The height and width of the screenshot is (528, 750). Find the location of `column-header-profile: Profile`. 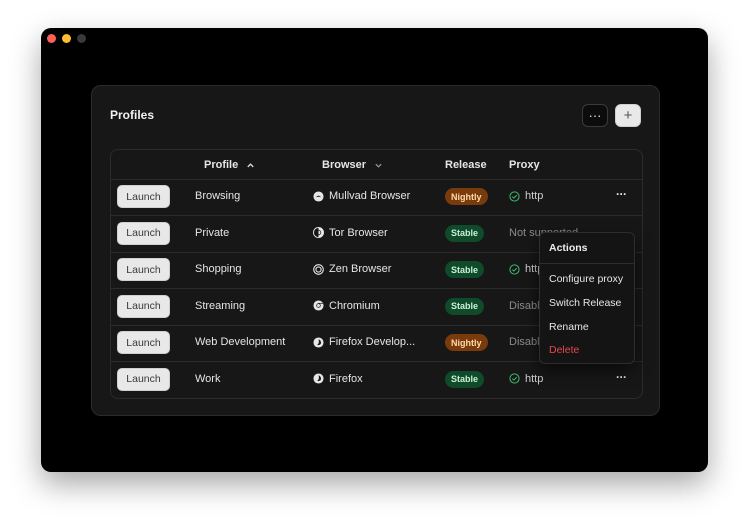

column-header-profile: Profile is located at coordinates (229, 165).